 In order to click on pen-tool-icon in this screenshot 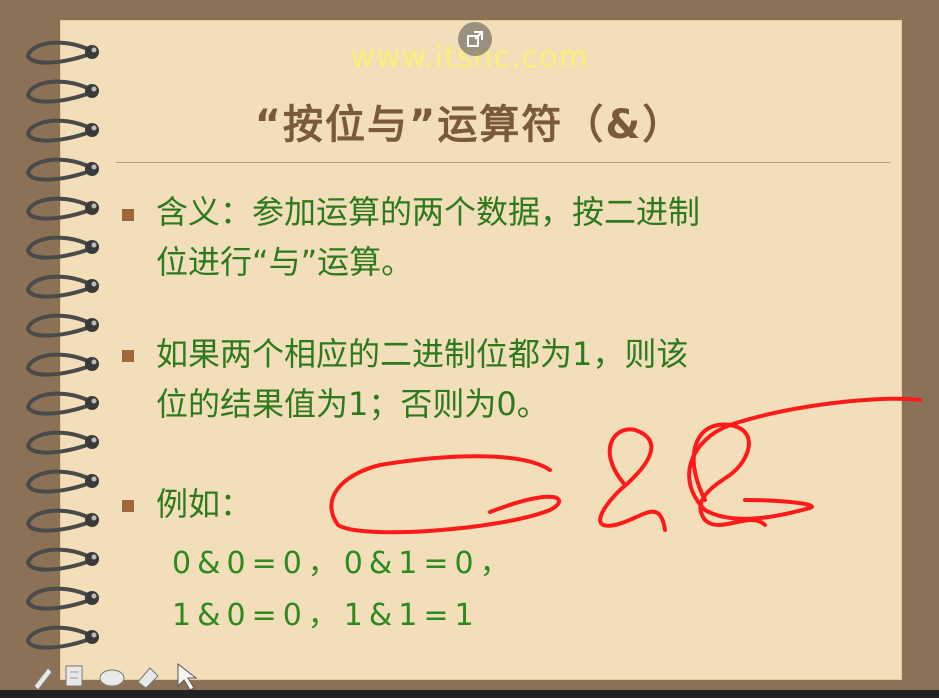, I will do `click(43, 679)`.